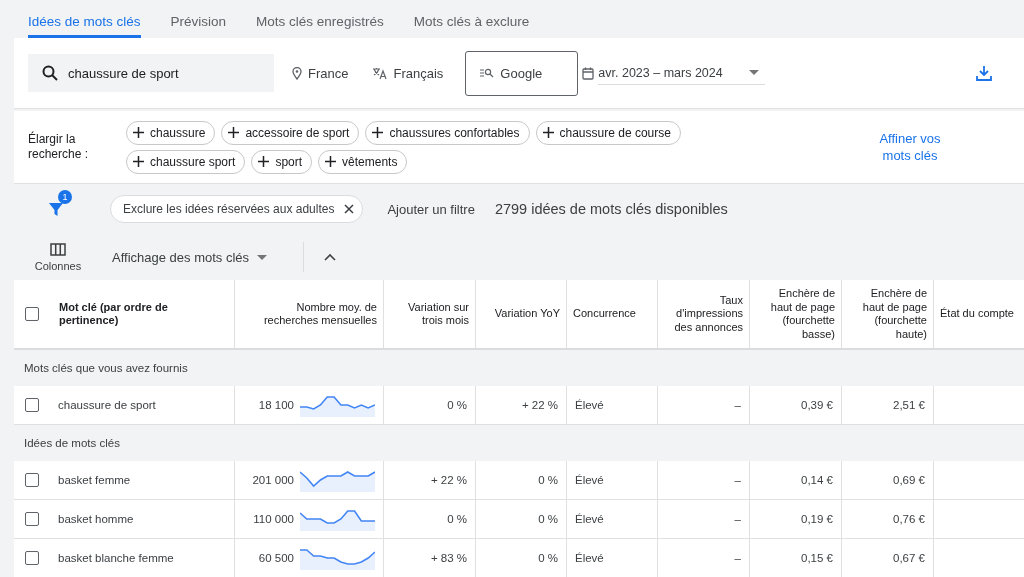  I want to click on collapse-chevron-icon, so click(330, 257).